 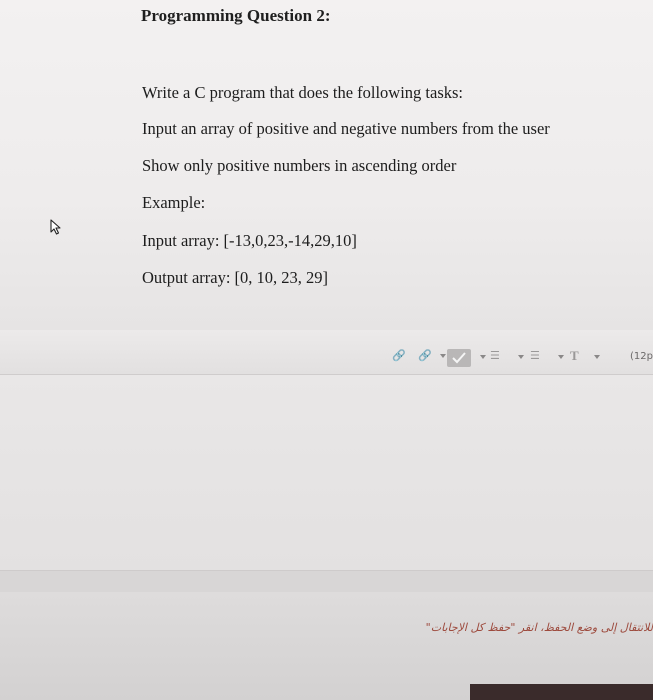 What do you see at coordinates (326, 581) in the screenshot?
I see `divider-band` at bounding box center [326, 581].